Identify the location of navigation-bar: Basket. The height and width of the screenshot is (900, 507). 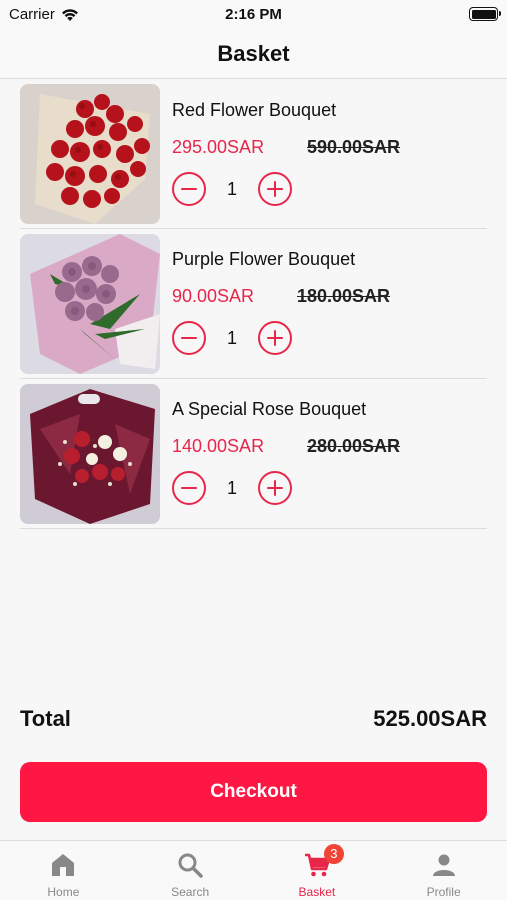
(253, 54).